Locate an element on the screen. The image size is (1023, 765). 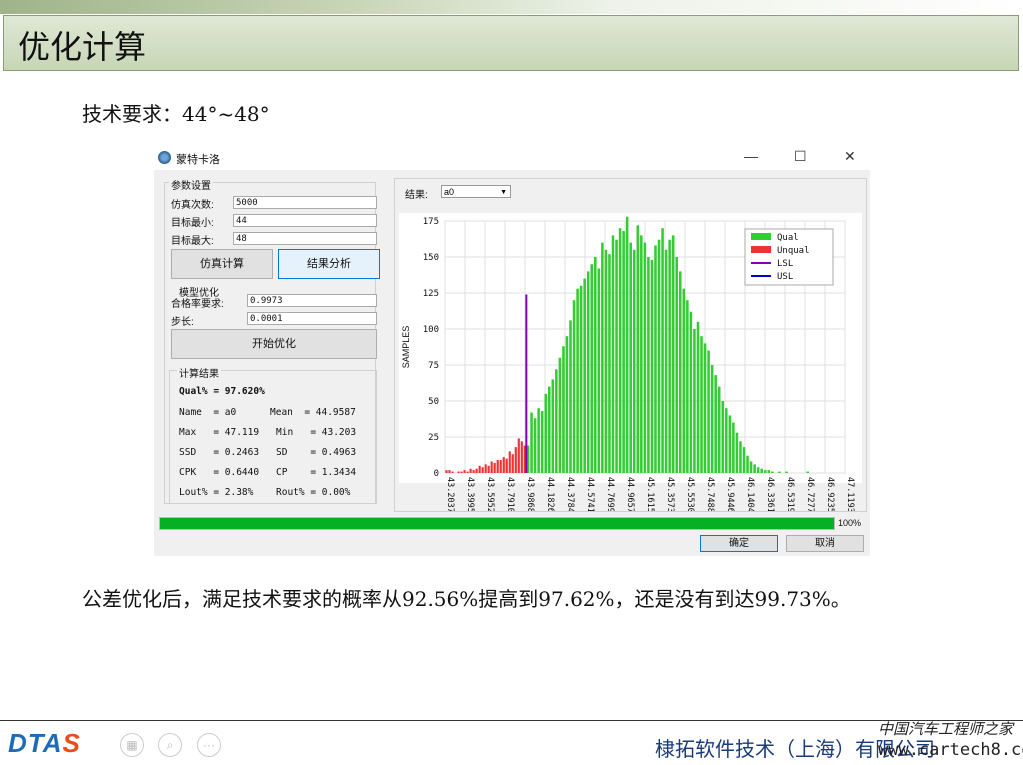
stat-lout: Lout% = 2.38% is located at coordinates (216, 492).